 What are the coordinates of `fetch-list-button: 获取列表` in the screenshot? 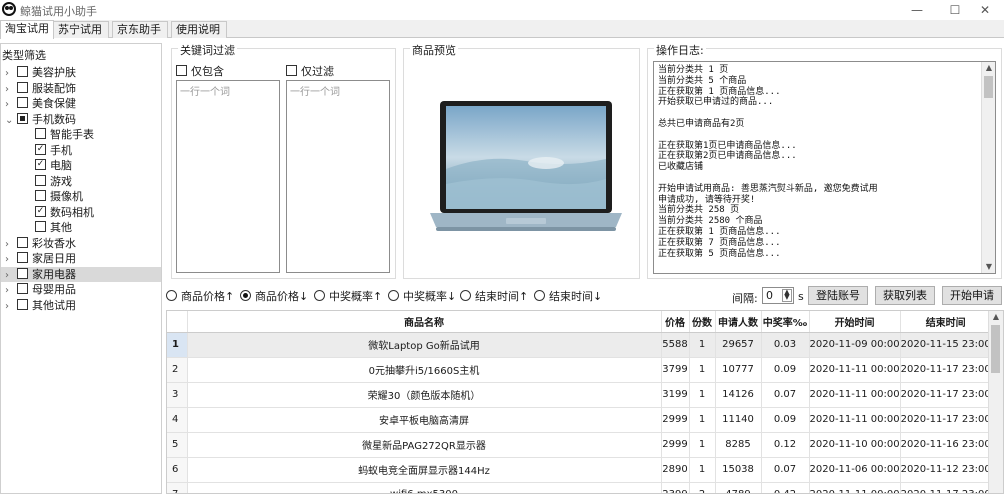 It's located at (905, 295).